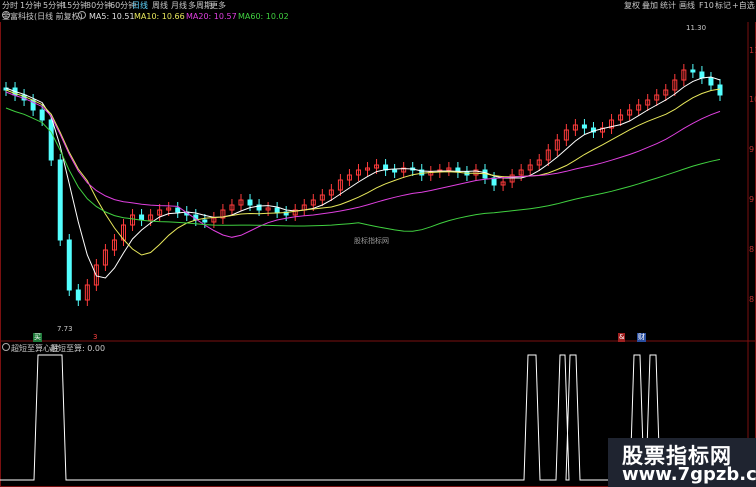 This screenshot has height=487, width=756. Describe the element at coordinates (641, 337) in the screenshot. I see `finance-marker: 财` at that location.